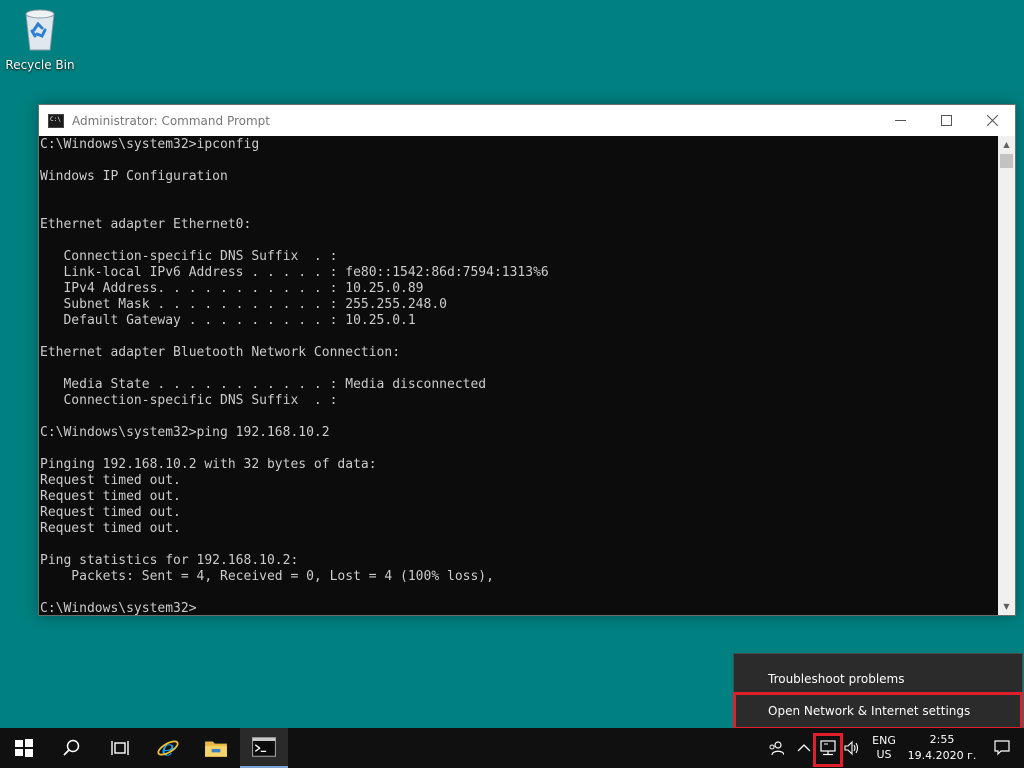 This screenshot has height=768, width=1024. I want to click on show-hidden-icons-button, so click(804, 748).